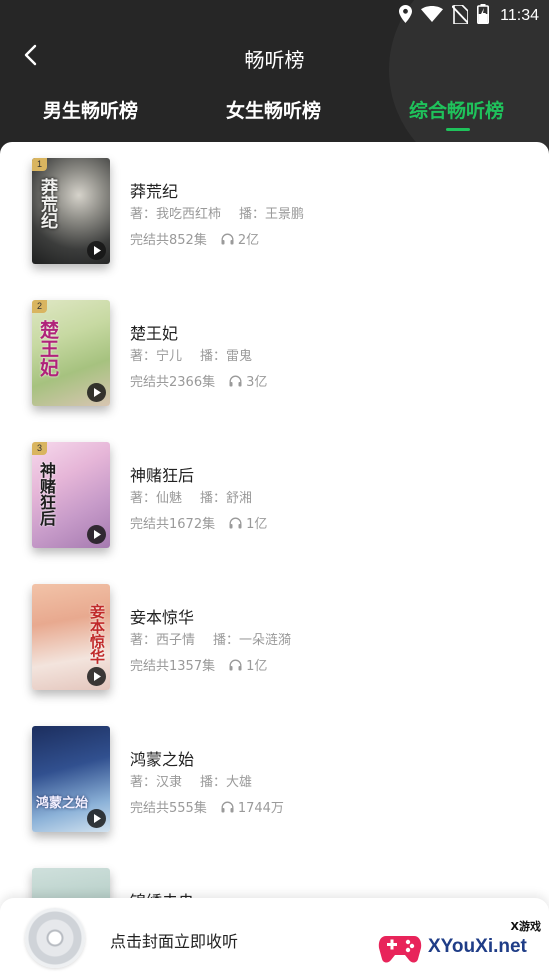 This screenshot has width=549, height=976. Describe the element at coordinates (274, 771) in the screenshot. I see `list-item: 鸿蒙之始 鸿蒙之始 著：汉隶 播：大雄 完结共555集 1744万` at that location.